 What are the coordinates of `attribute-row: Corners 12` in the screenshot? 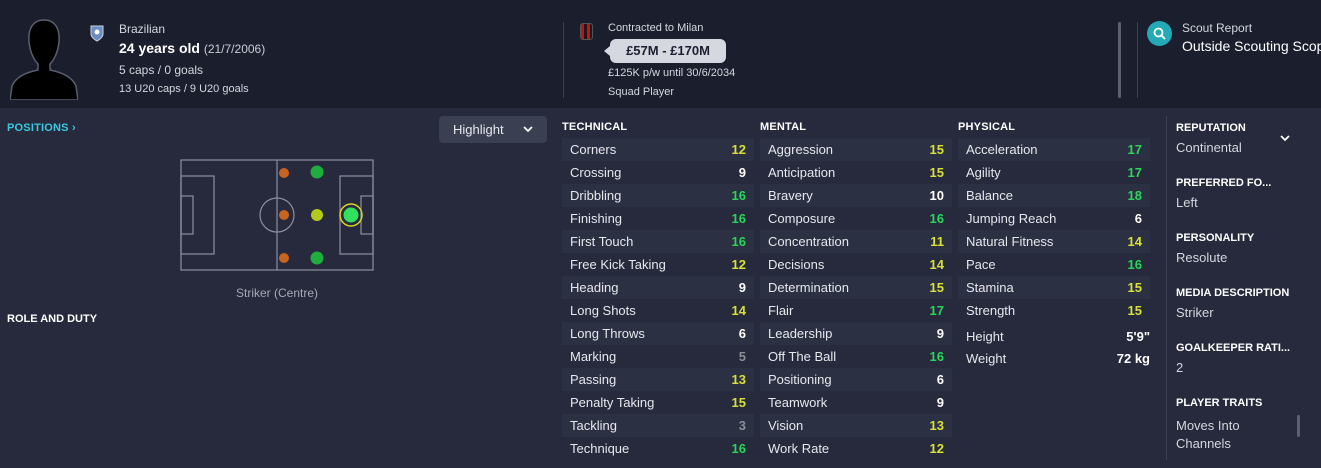 It's located at (658, 149).